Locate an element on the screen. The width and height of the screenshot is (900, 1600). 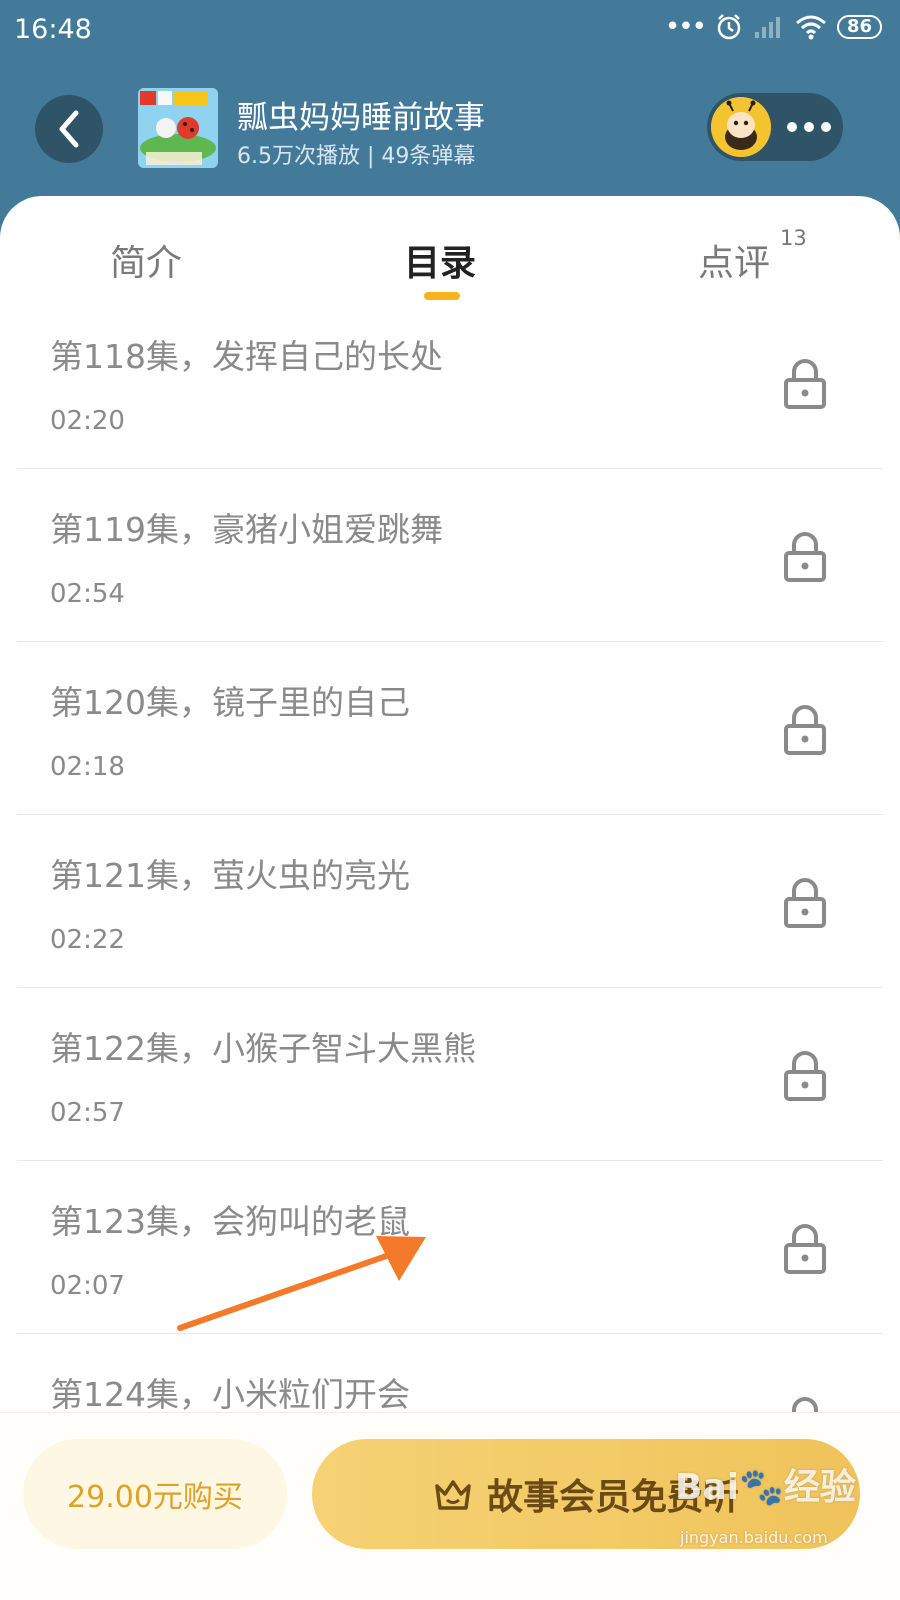
episode-row: 第119集，豪猪小姐爱跳舞 02:54 is located at coordinates (450, 555).